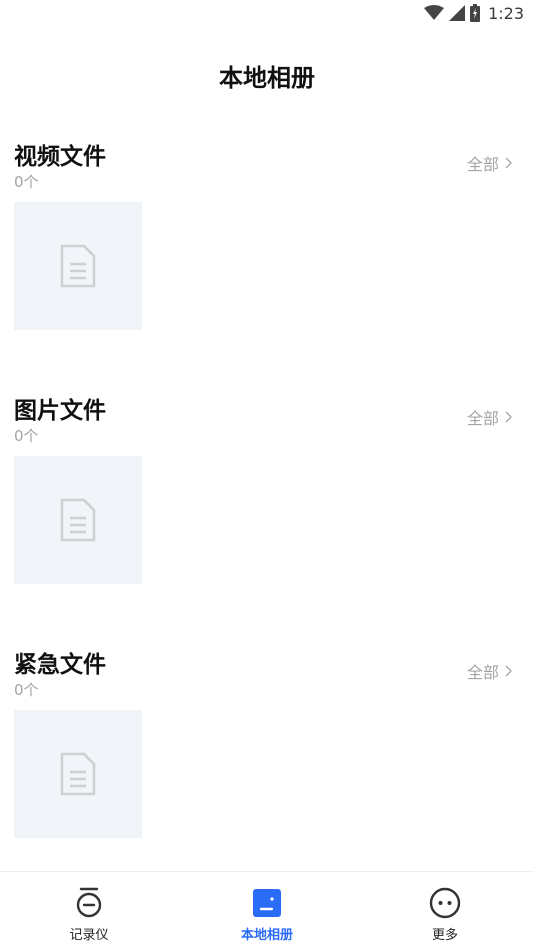  Describe the element at coordinates (267, 78) in the screenshot. I see `page-title: 本地相册` at that location.